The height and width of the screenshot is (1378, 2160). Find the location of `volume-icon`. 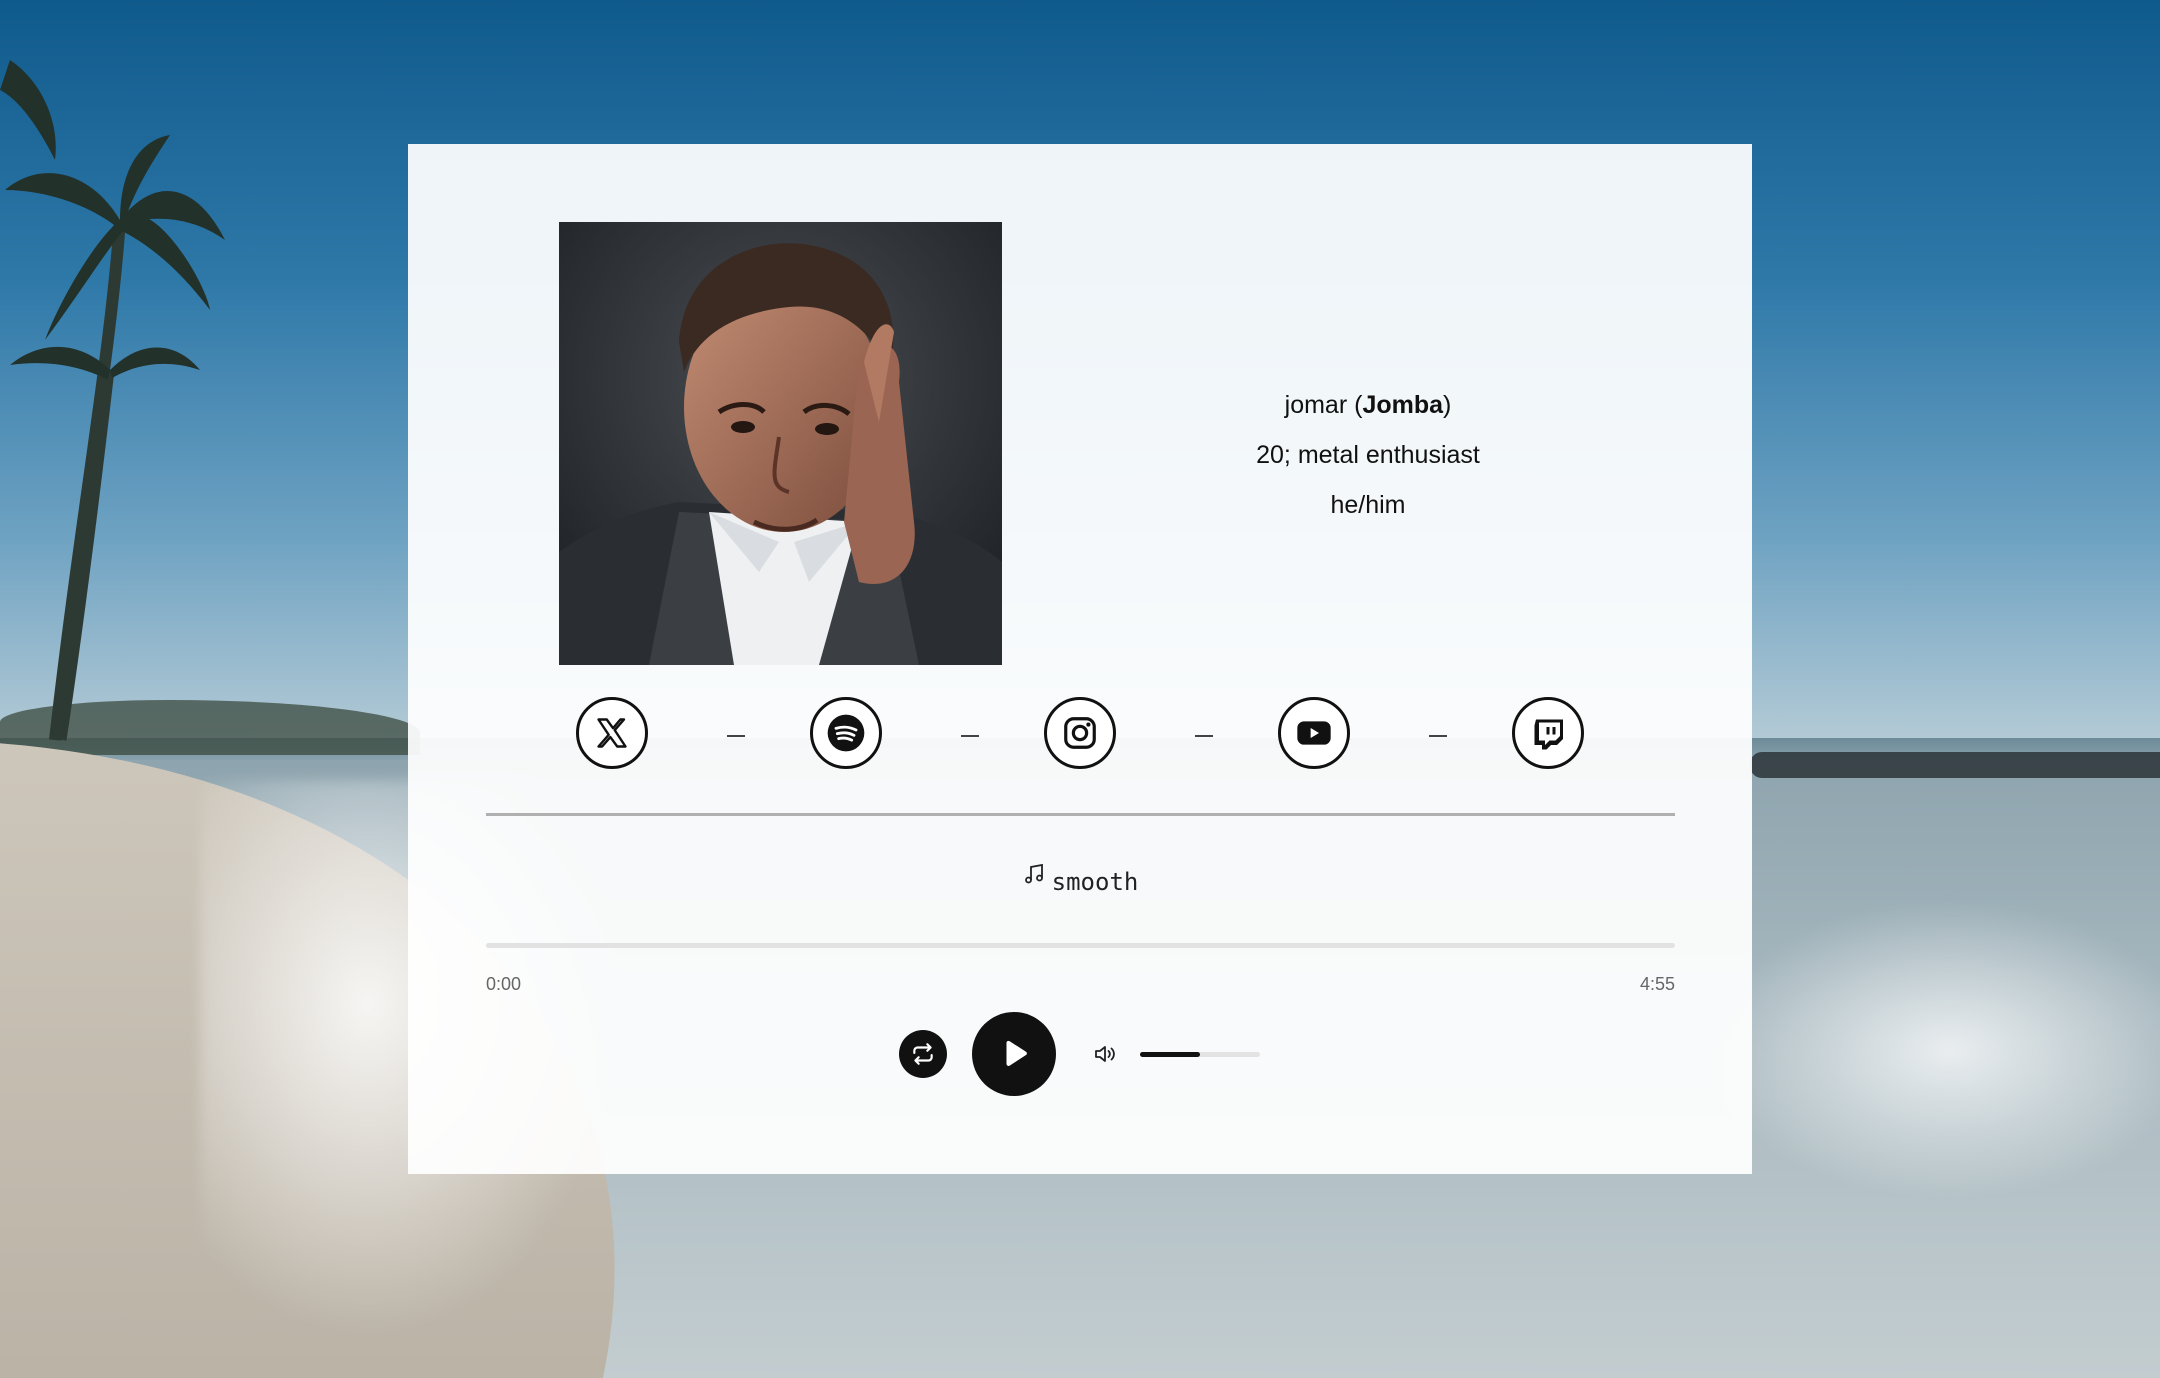

volume-icon is located at coordinates (1105, 1054).